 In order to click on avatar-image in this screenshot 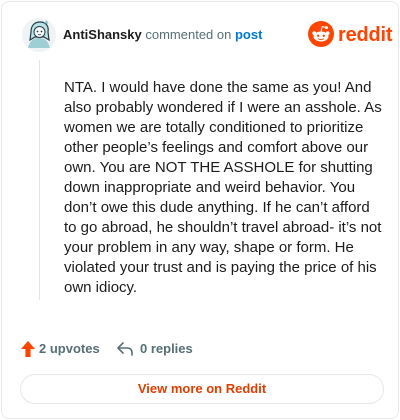, I will do `click(39, 35)`.